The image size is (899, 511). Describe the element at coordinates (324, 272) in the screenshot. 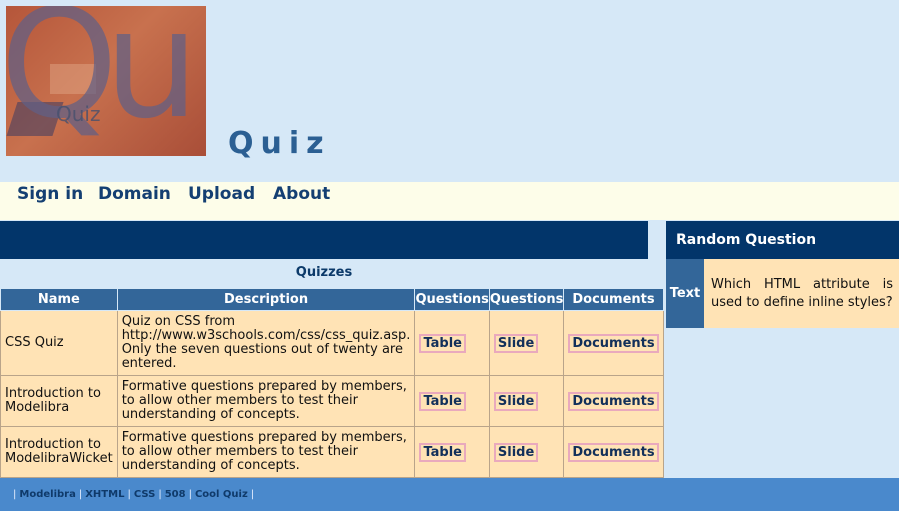

I see `quizzes-heading: Quizzes` at that location.